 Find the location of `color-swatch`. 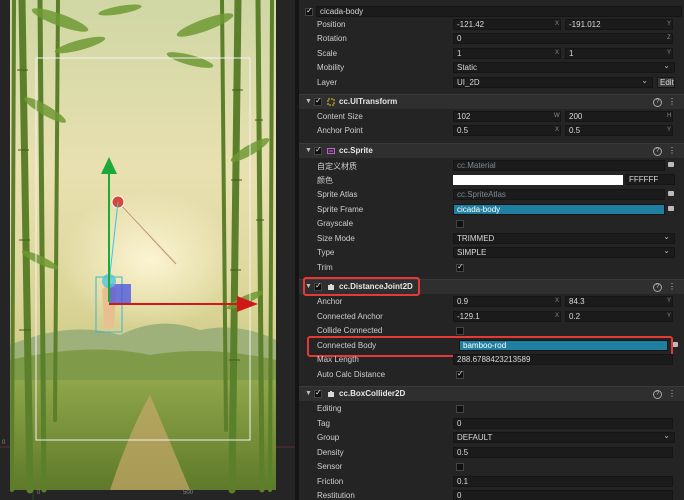

color-swatch is located at coordinates (538, 180).